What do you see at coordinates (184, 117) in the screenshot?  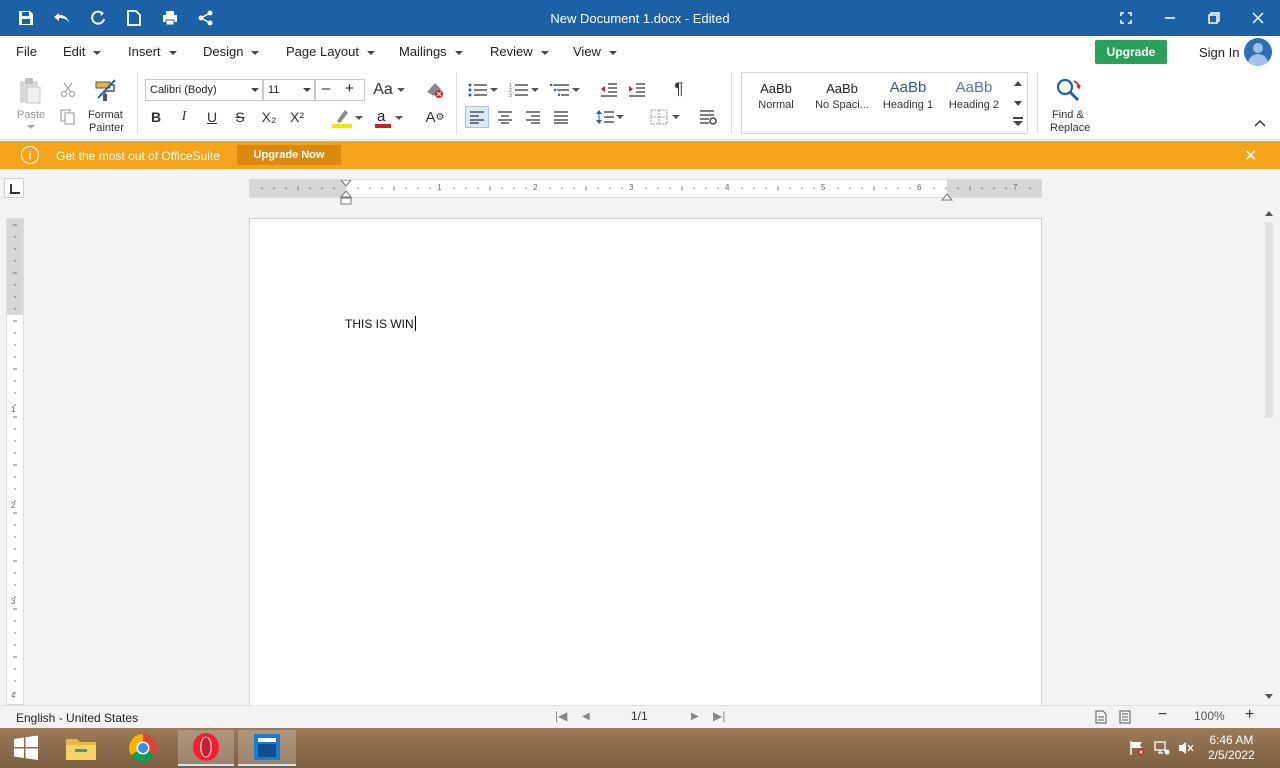 I see `italic-button: I` at bounding box center [184, 117].